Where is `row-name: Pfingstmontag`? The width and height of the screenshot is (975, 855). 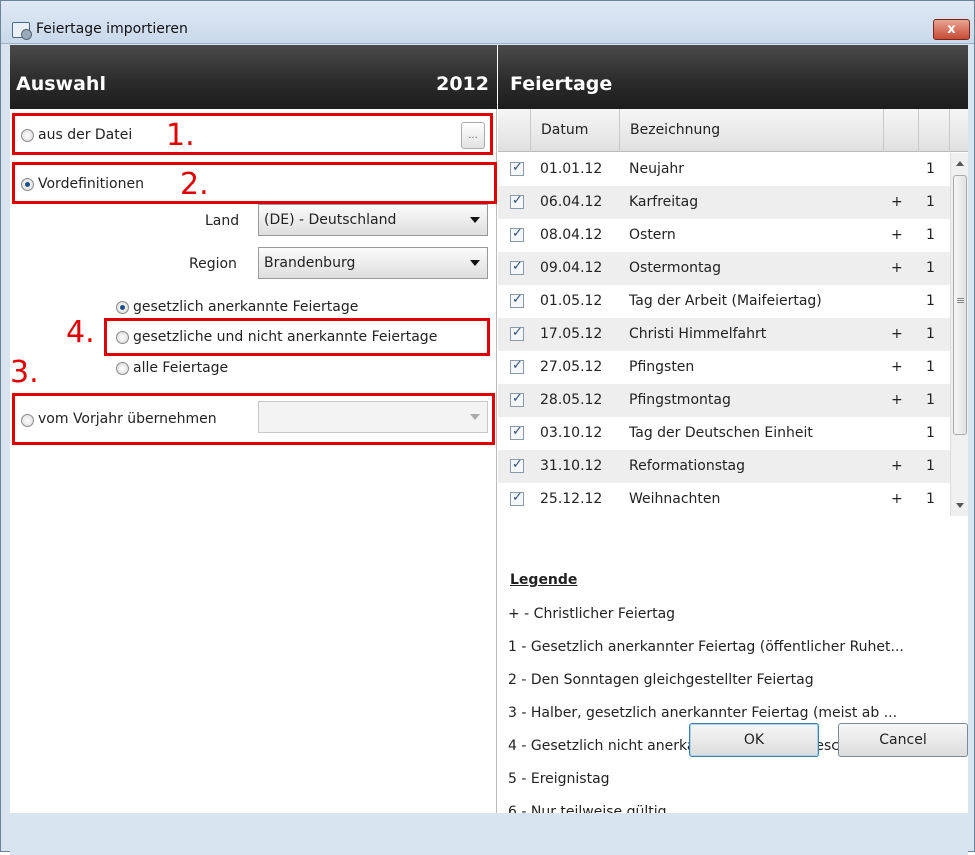 row-name: Pfingstmontag is located at coordinates (680, 400).